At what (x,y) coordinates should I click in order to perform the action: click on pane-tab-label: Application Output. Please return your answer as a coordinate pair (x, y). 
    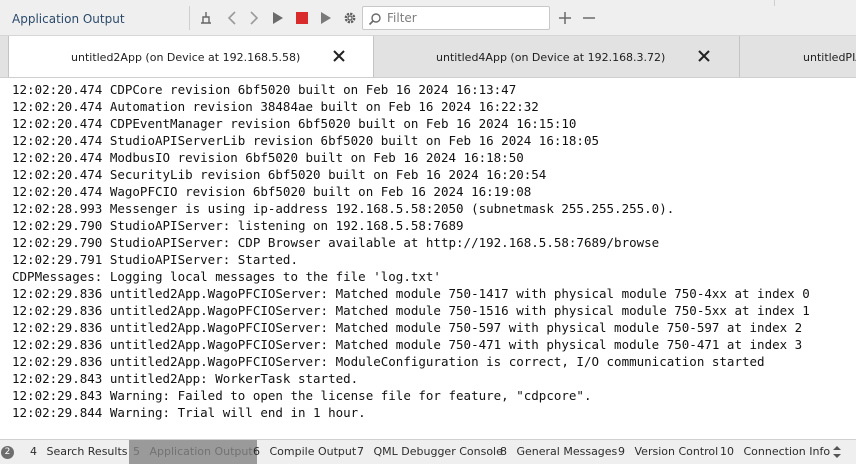
    Looking at the image, I should click on (201, 451).